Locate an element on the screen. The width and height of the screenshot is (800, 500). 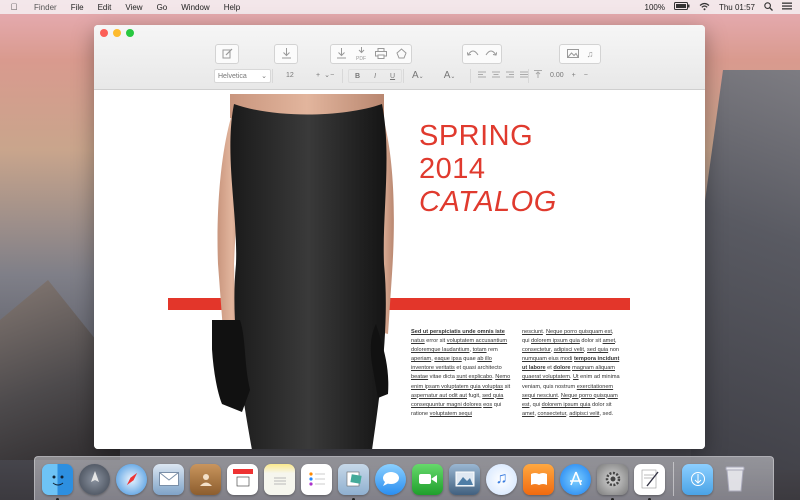
launchpad-icon is located at coordinates (94, 479).